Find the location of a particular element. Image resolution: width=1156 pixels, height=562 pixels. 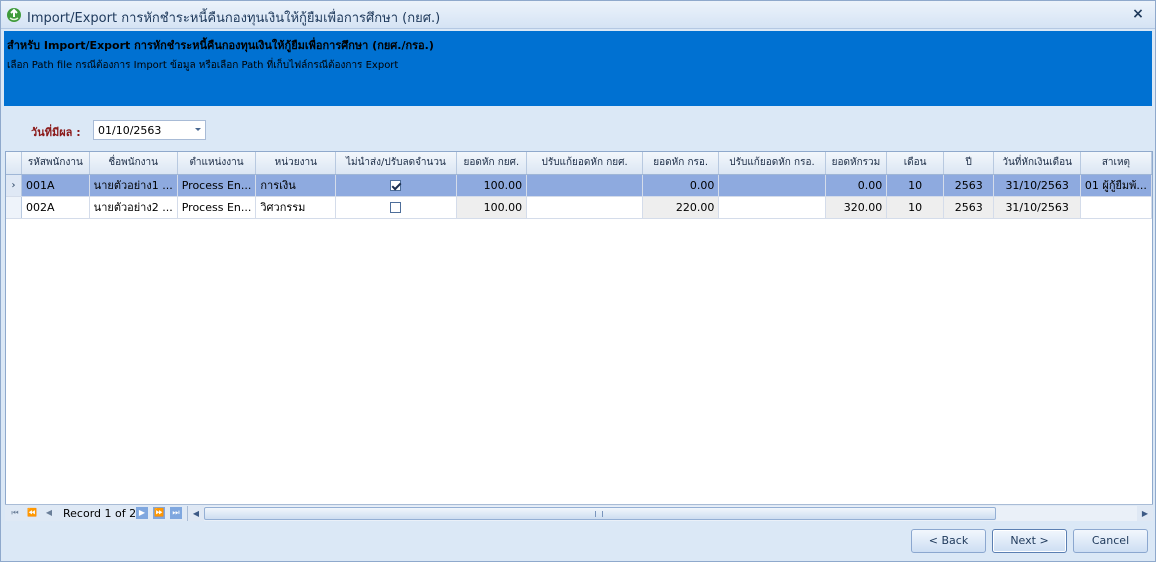

header-position: ตำแหน่งงาน is located at coordinates (217, 163).